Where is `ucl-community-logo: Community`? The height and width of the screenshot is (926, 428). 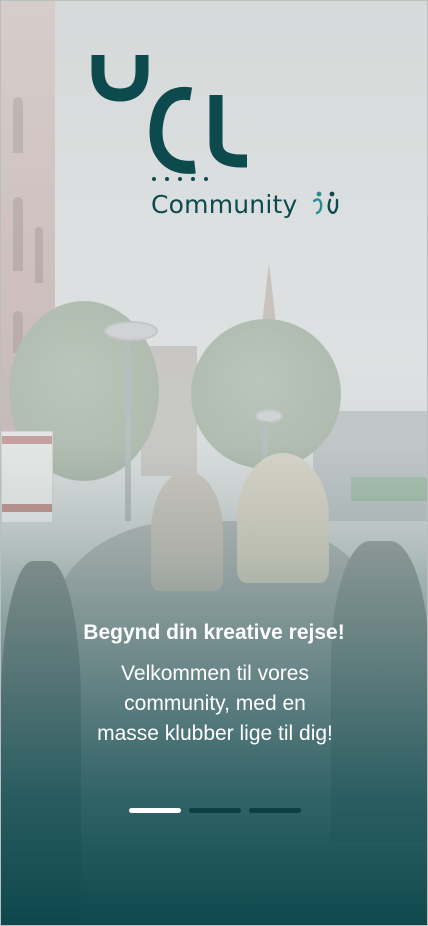
ucl-community-logo: Community is located at coordinates (217, 138).